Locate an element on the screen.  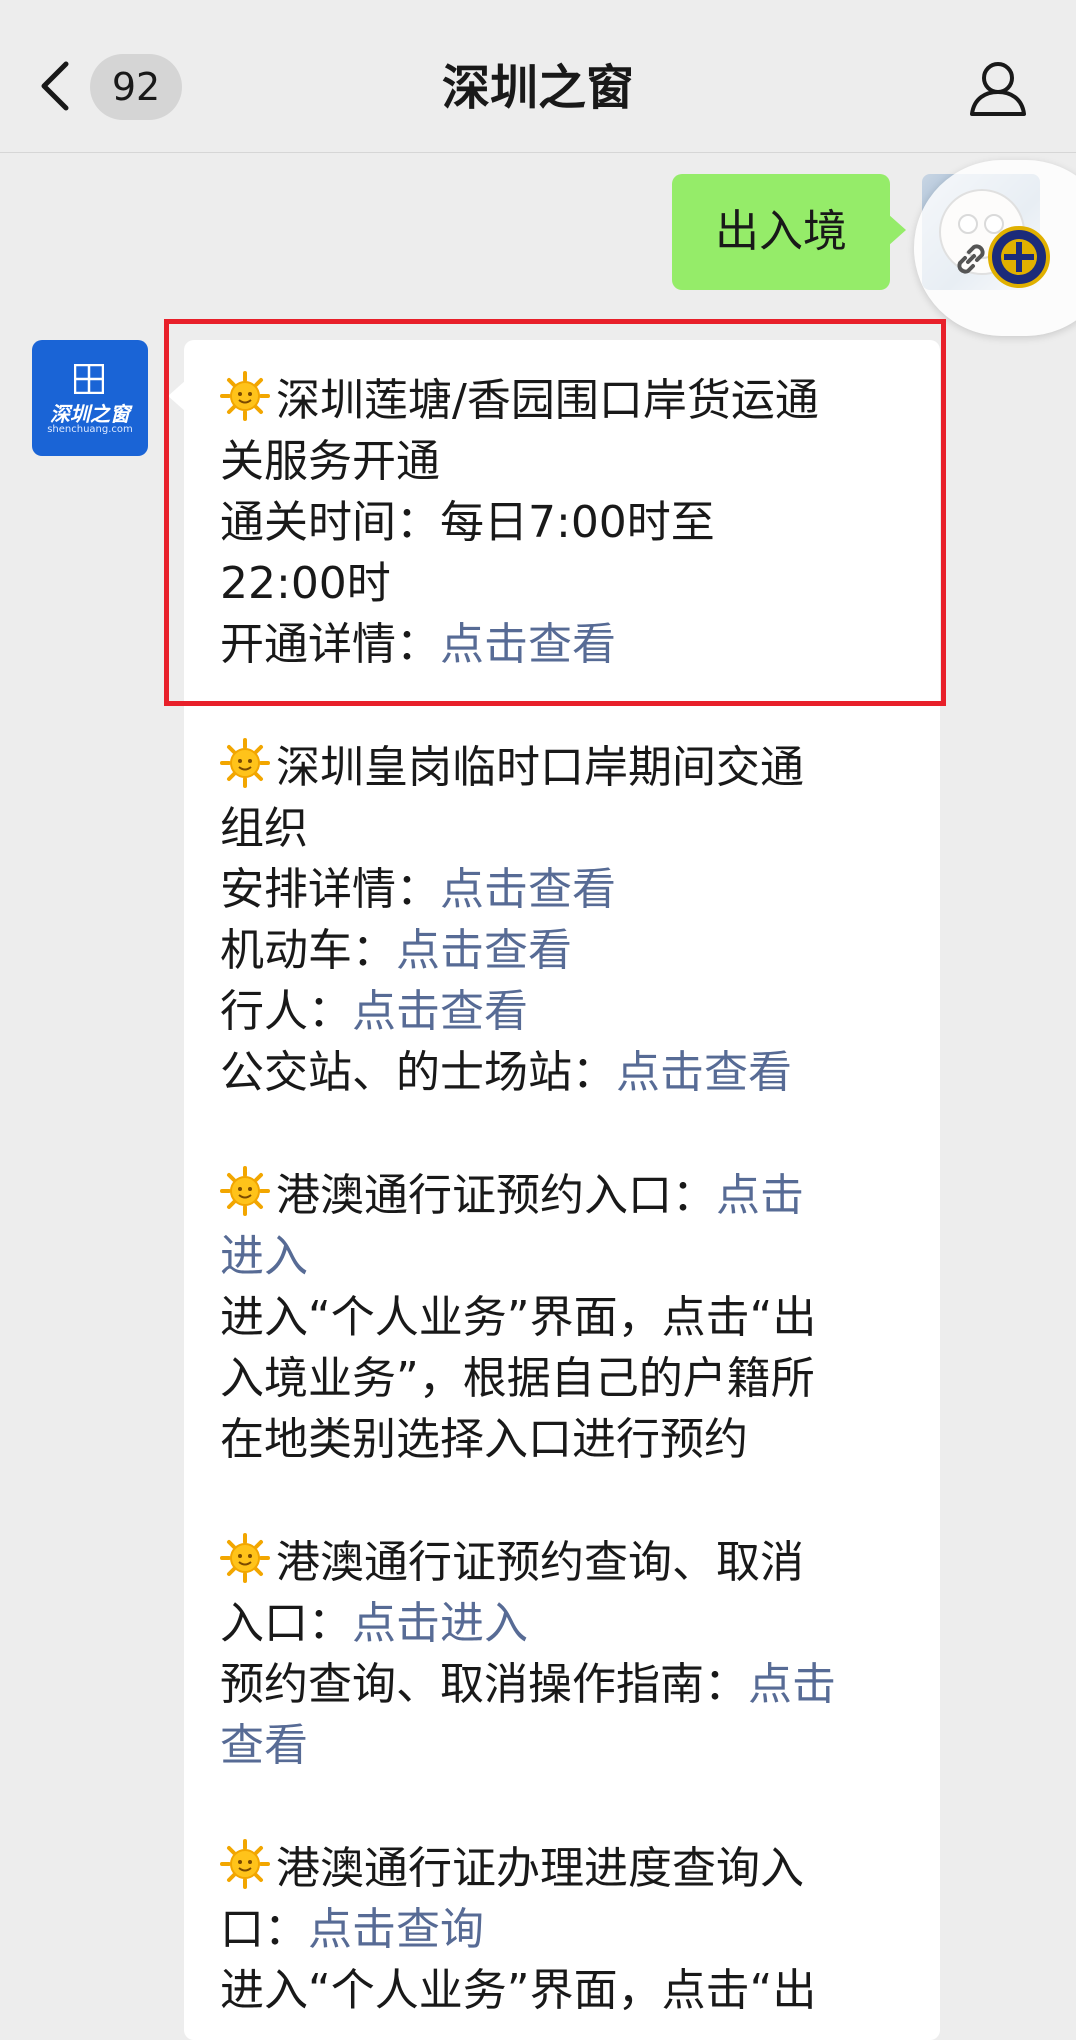
line-text: 关服务开通 is located at coordinates (330, 461).